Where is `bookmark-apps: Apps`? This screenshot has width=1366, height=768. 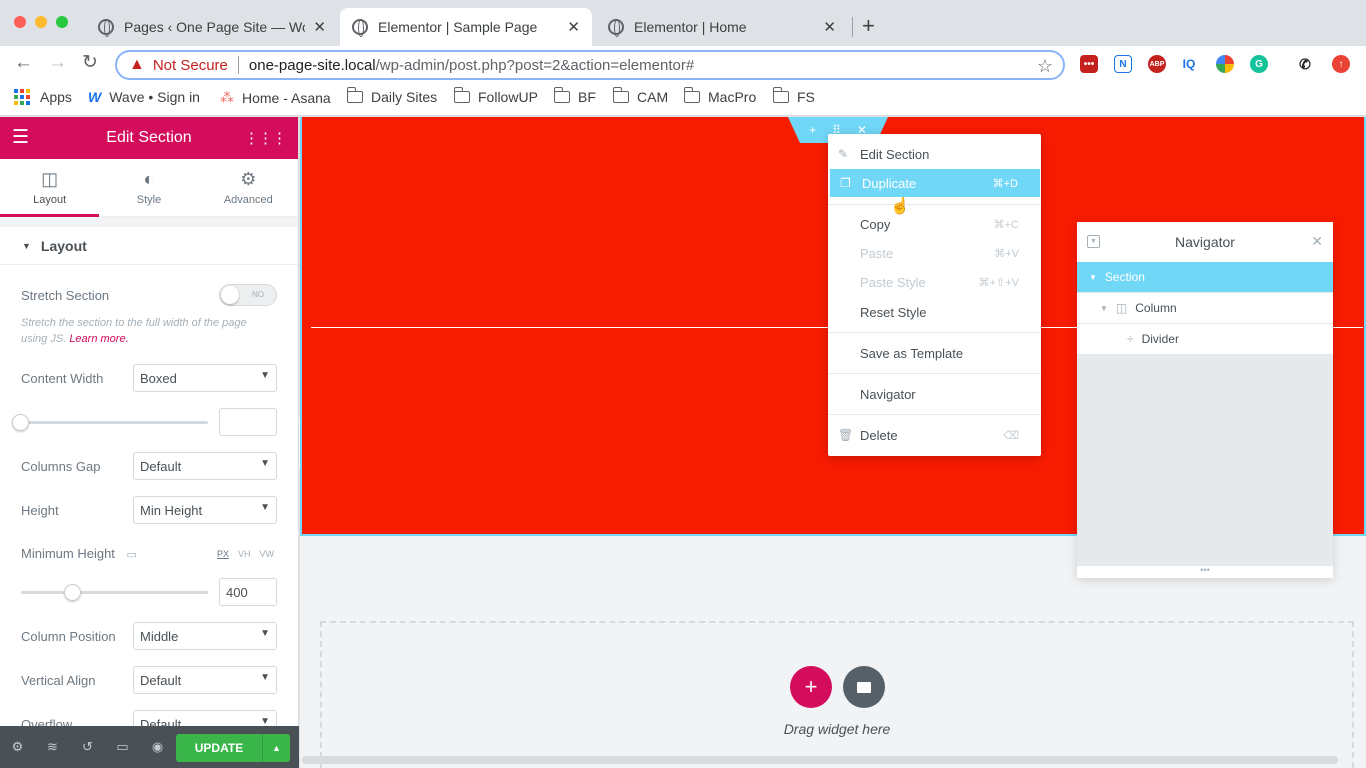 bookmark-apps: Apps is located at coordinates (43, 97).